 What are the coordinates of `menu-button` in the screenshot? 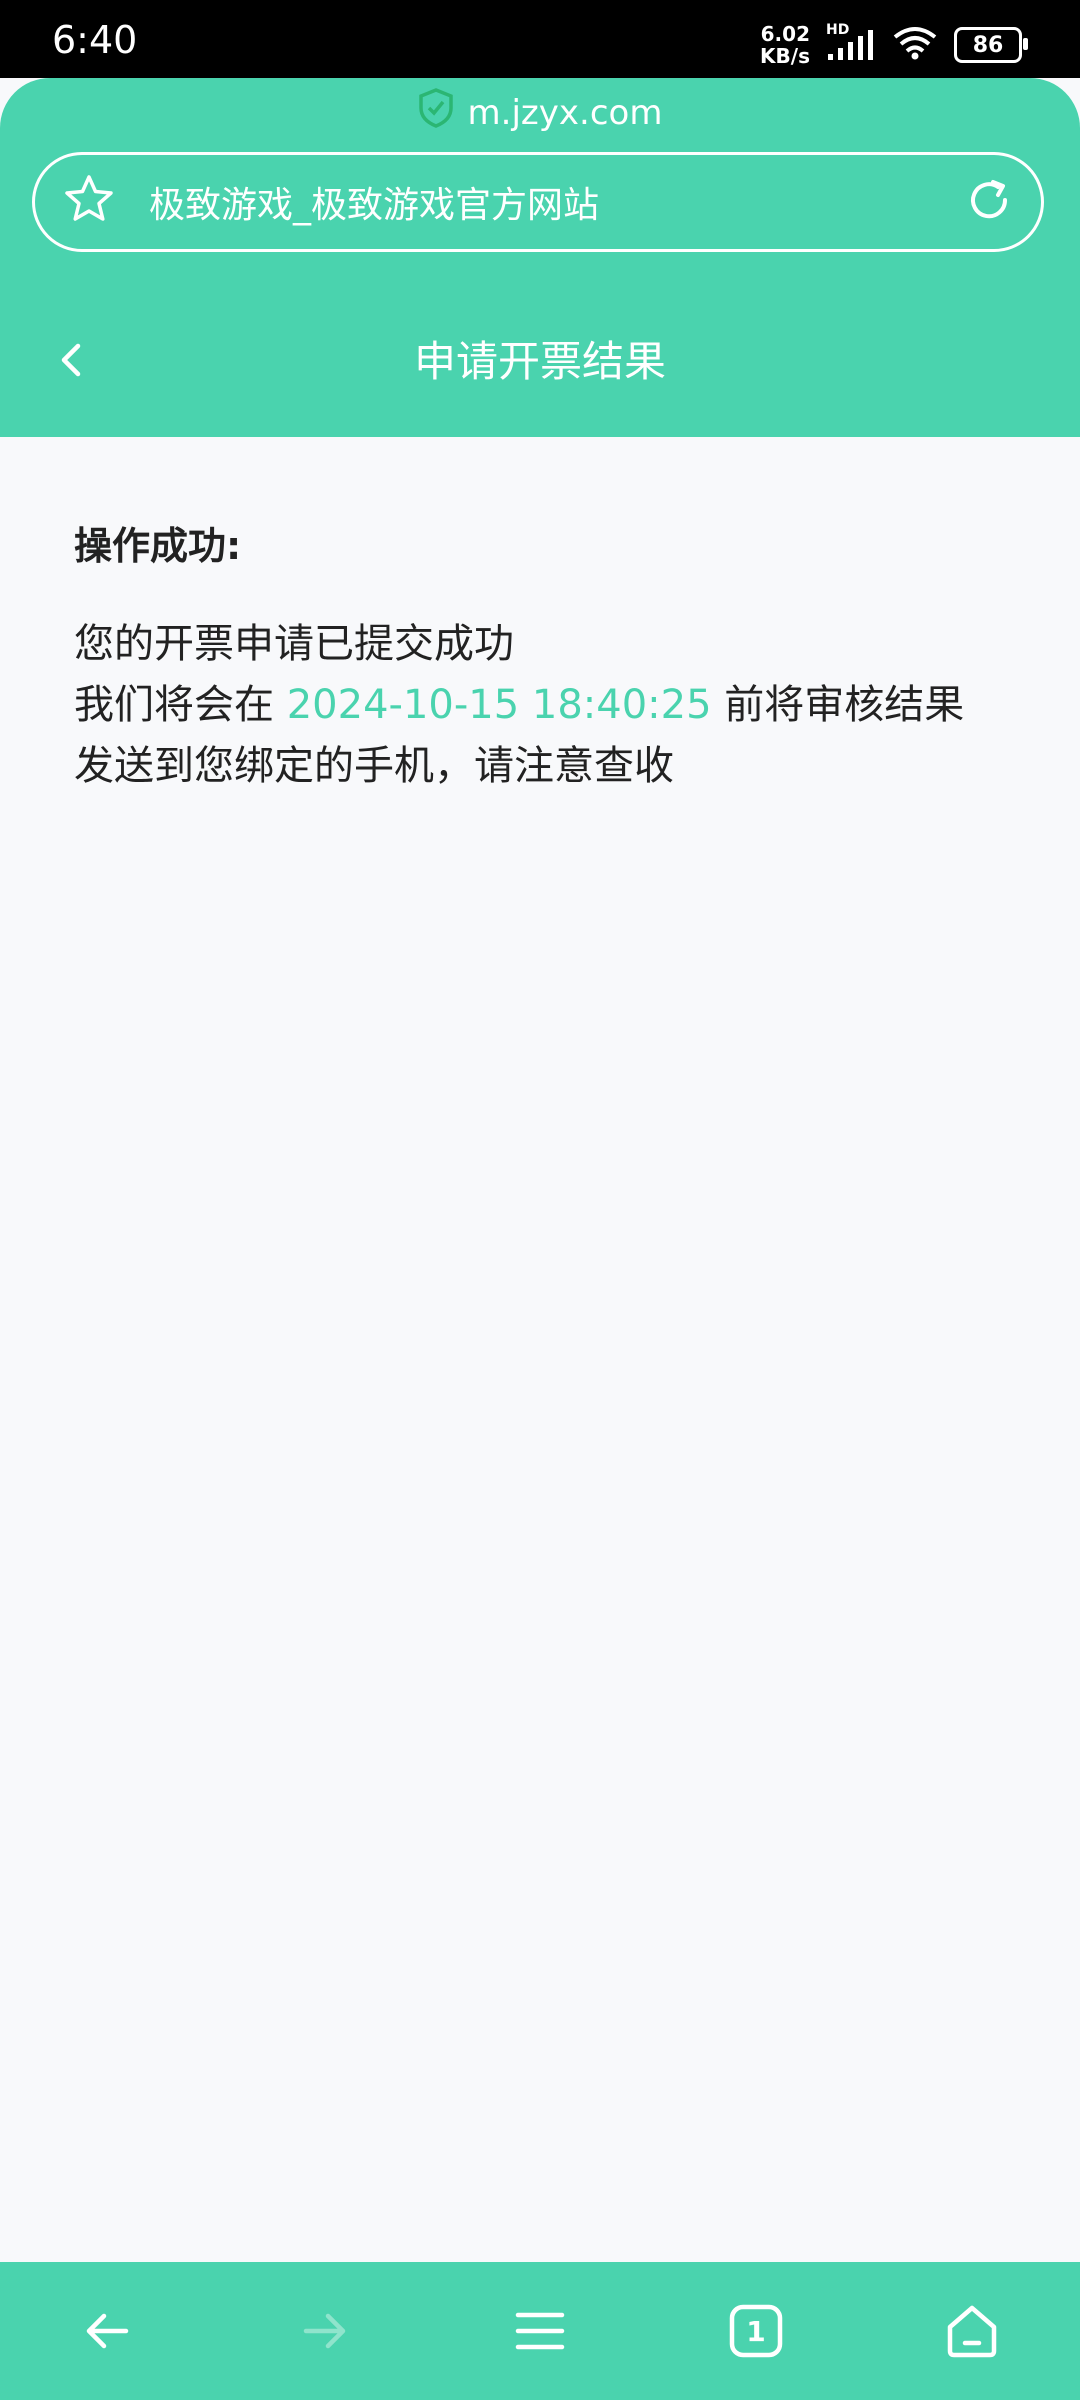 It's located at (540, 2331).